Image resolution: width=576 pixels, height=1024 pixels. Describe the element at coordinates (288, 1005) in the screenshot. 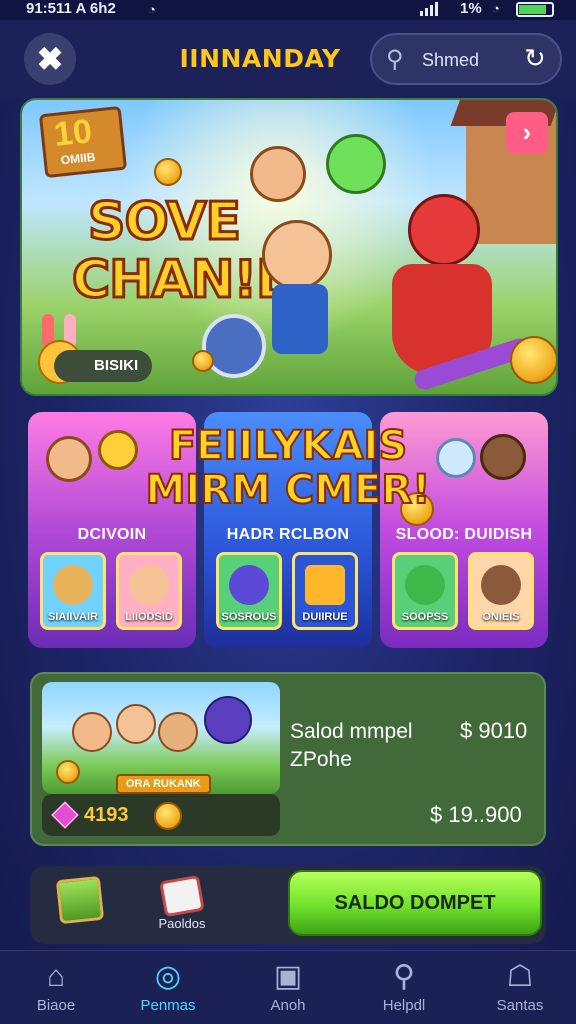

I see `nav-item-label: Anoh` at that location.